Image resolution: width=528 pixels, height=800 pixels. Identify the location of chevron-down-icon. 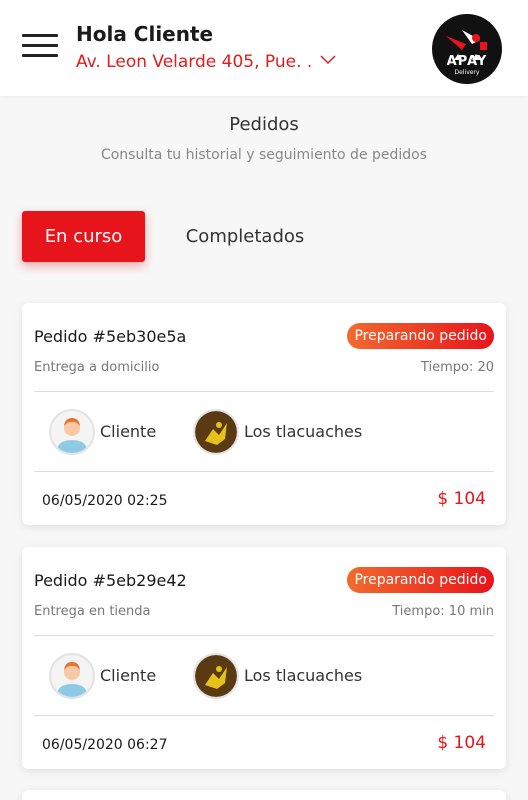
(328, 60).